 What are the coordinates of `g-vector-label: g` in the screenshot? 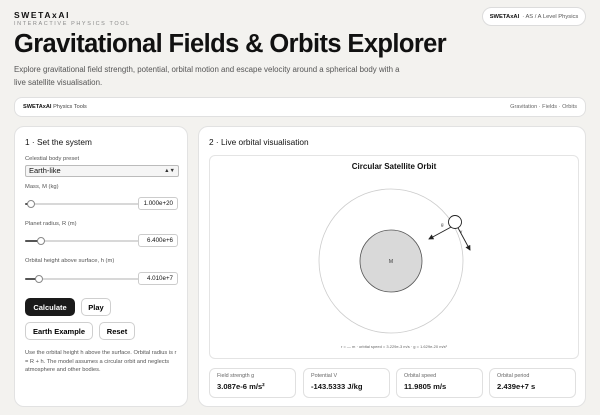 It's located at (442, 224).